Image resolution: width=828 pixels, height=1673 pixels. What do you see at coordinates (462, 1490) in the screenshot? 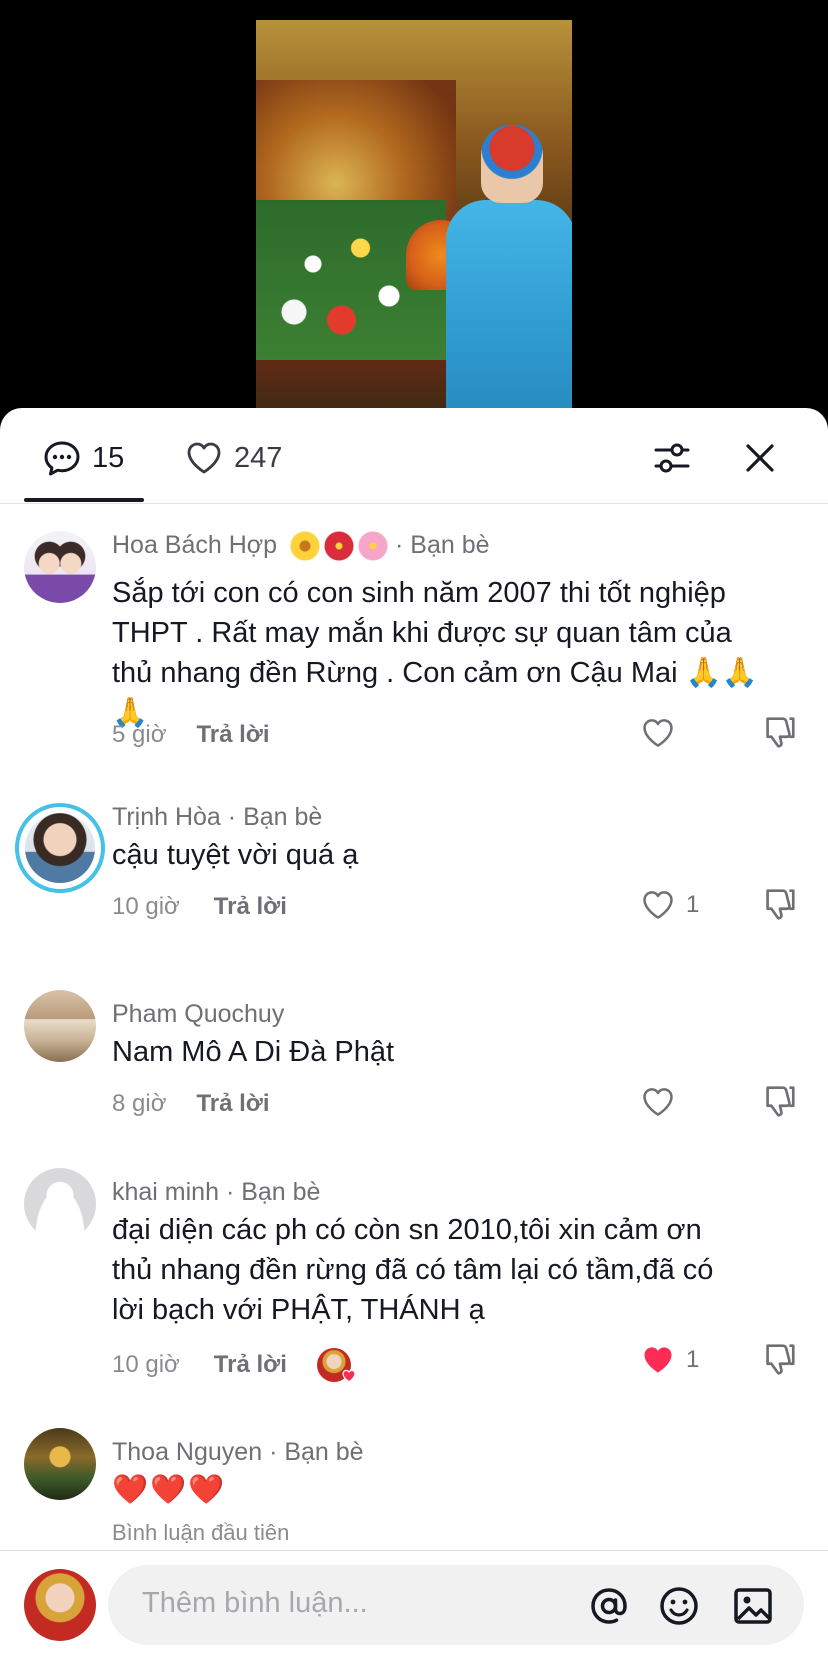
I see `comment-text: ❤️❤️❤️` at bounding box center [462, 1490].